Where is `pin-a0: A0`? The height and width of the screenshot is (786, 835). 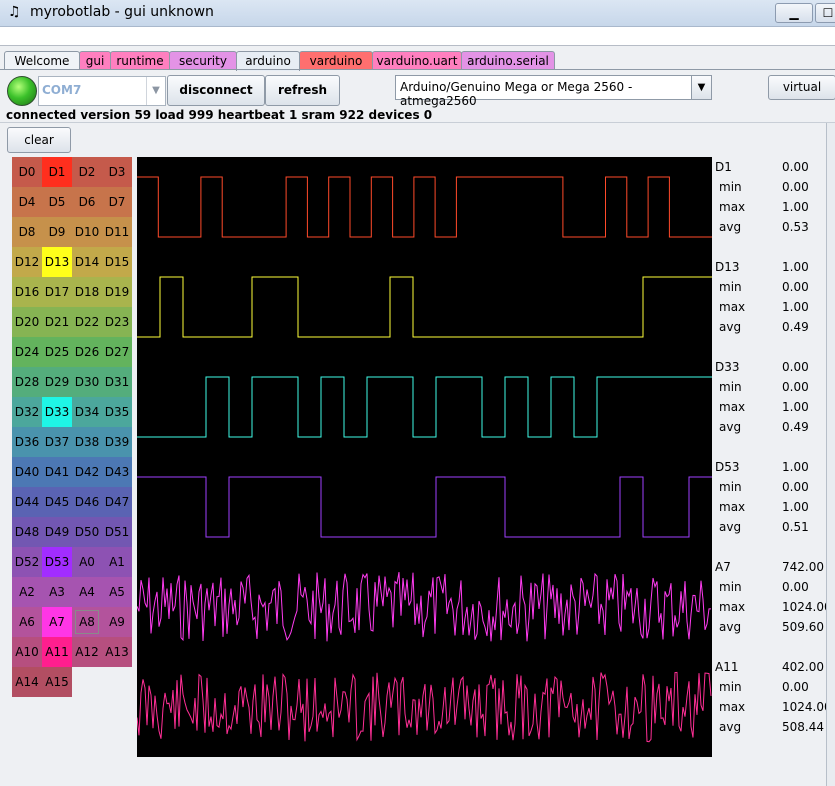 pin-a0: A0 is located at coordinates (87, 562).